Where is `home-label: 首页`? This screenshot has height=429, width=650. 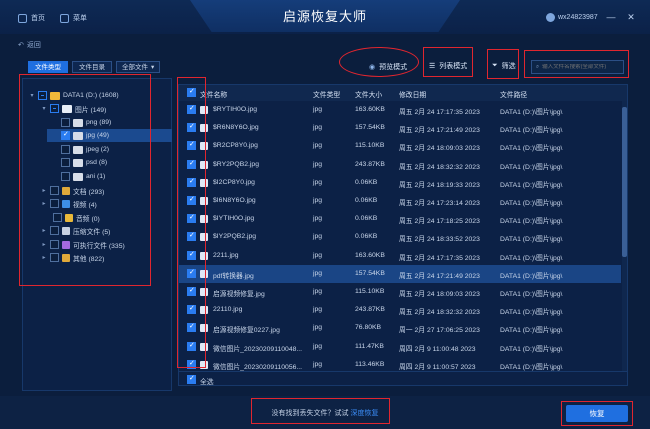 home-label: 首页 is located at coordinates (38, 18).